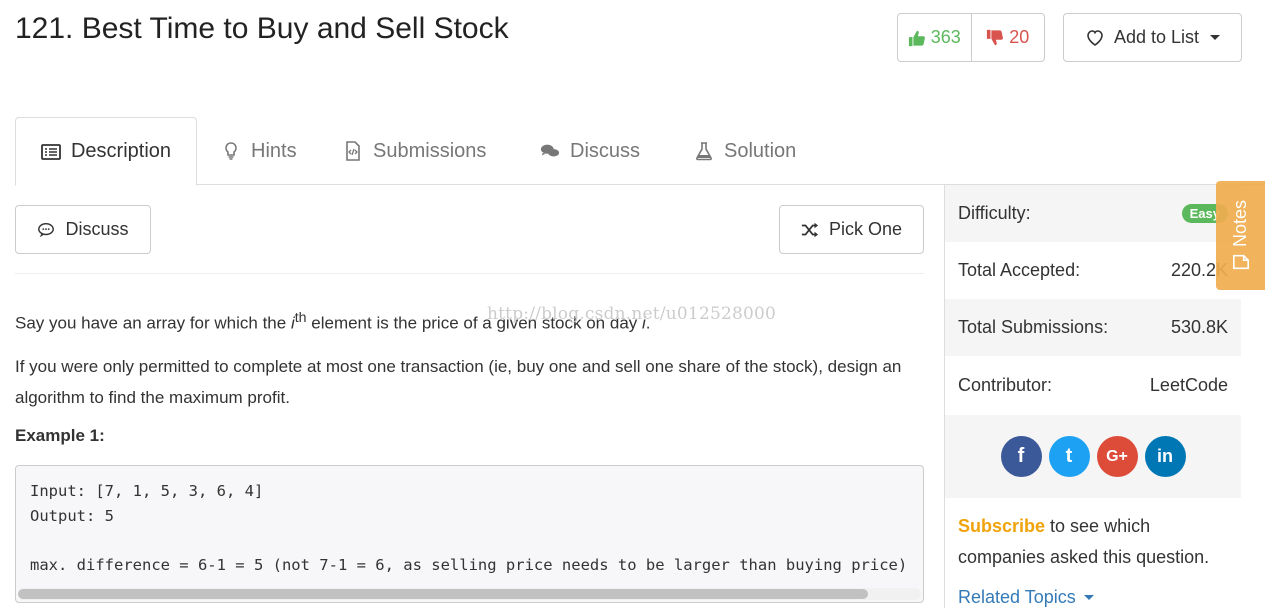 The image size is (1265, 608). I want to click on notes-tab: Notes, so click(1240, 235).